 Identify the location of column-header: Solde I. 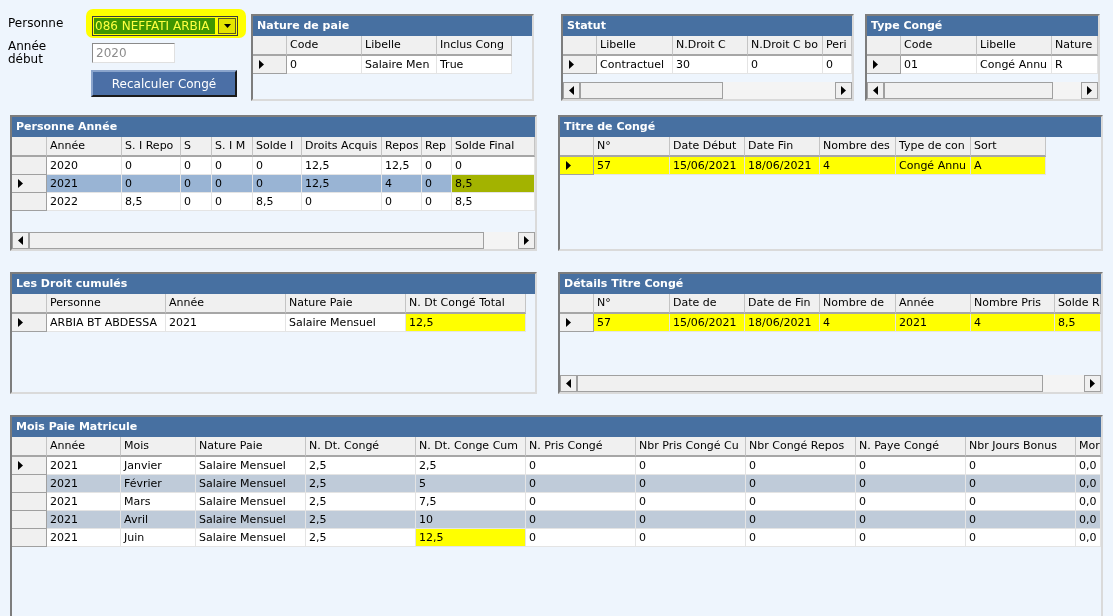
(277, 147).